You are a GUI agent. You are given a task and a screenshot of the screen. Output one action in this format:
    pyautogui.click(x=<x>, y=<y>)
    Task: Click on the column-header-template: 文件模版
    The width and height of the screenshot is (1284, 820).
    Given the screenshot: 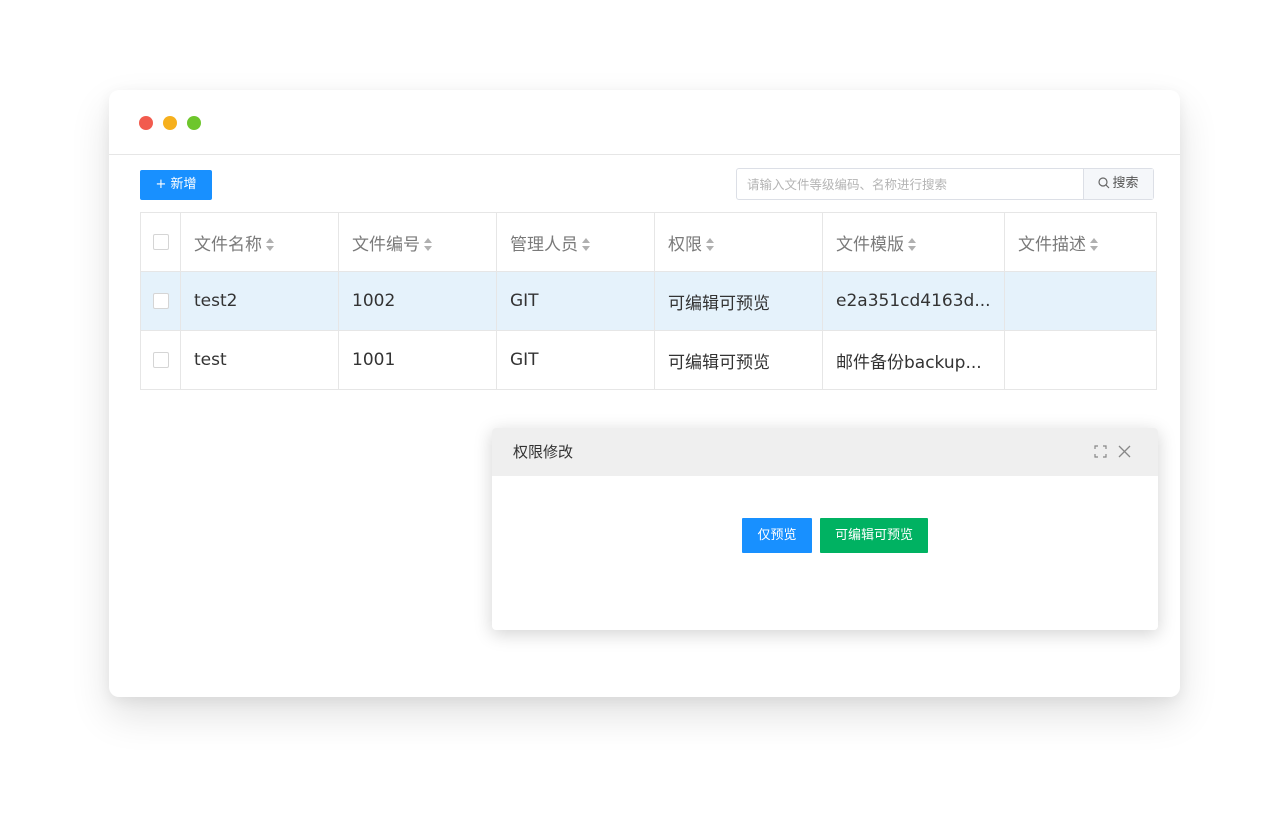 What is the action you would take?
    pyautogui.click(x=913, y=242)
    